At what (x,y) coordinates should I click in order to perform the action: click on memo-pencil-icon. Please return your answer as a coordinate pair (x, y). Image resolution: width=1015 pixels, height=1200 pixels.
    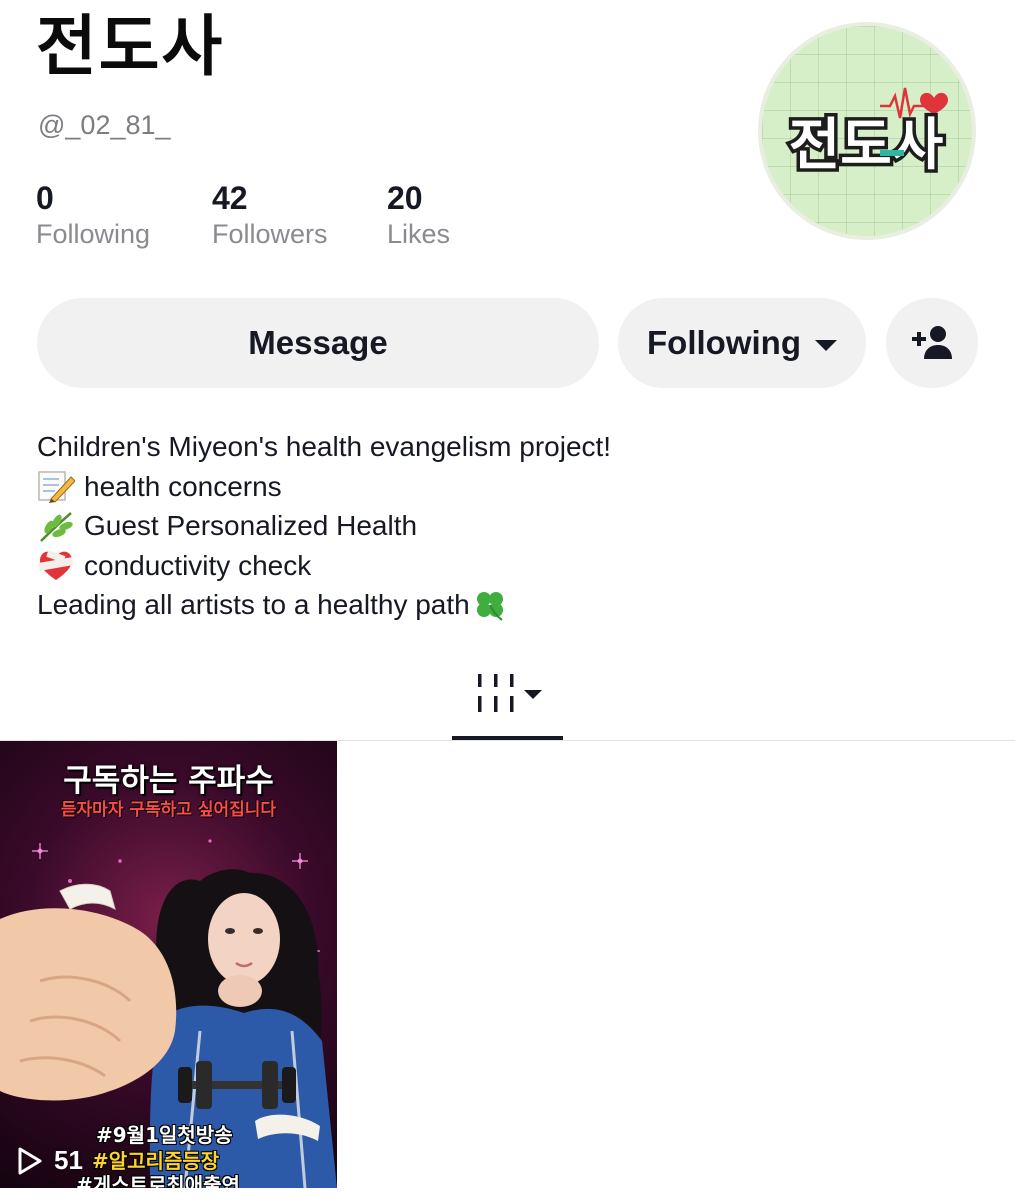
    Looking at the image, I should click on (56, 486).